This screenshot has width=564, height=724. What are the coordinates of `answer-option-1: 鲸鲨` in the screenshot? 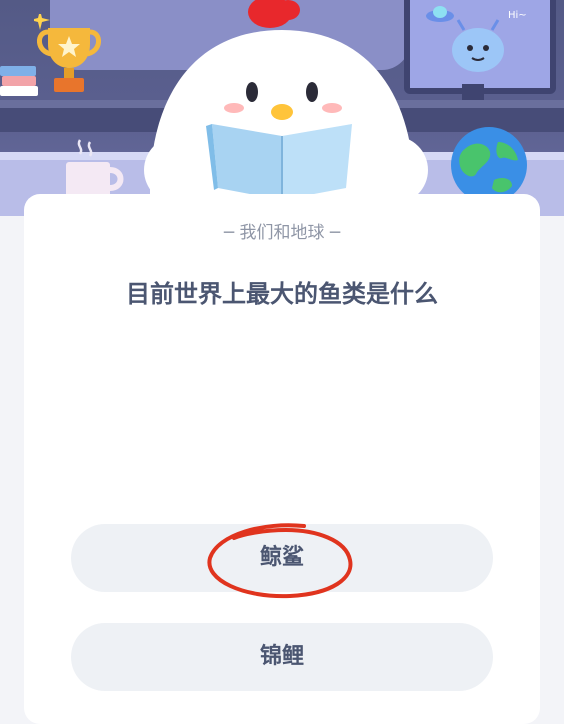 It's located at (282, 558).